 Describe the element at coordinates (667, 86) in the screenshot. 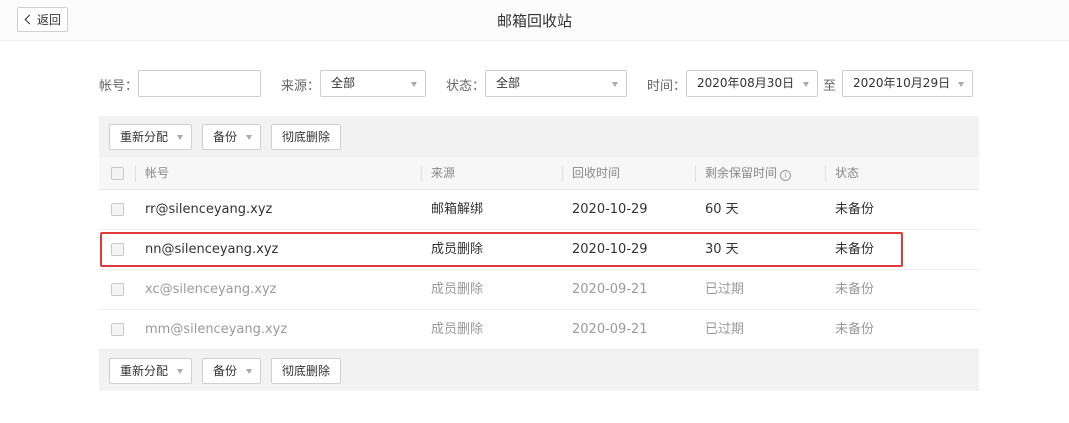

I see `time-filter-label: 时间：` at that location.